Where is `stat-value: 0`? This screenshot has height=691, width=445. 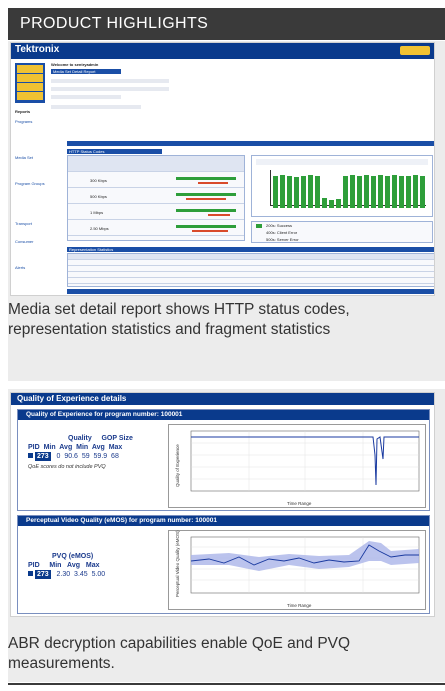 stat-value: 0 is located at coordinates (58, 456).